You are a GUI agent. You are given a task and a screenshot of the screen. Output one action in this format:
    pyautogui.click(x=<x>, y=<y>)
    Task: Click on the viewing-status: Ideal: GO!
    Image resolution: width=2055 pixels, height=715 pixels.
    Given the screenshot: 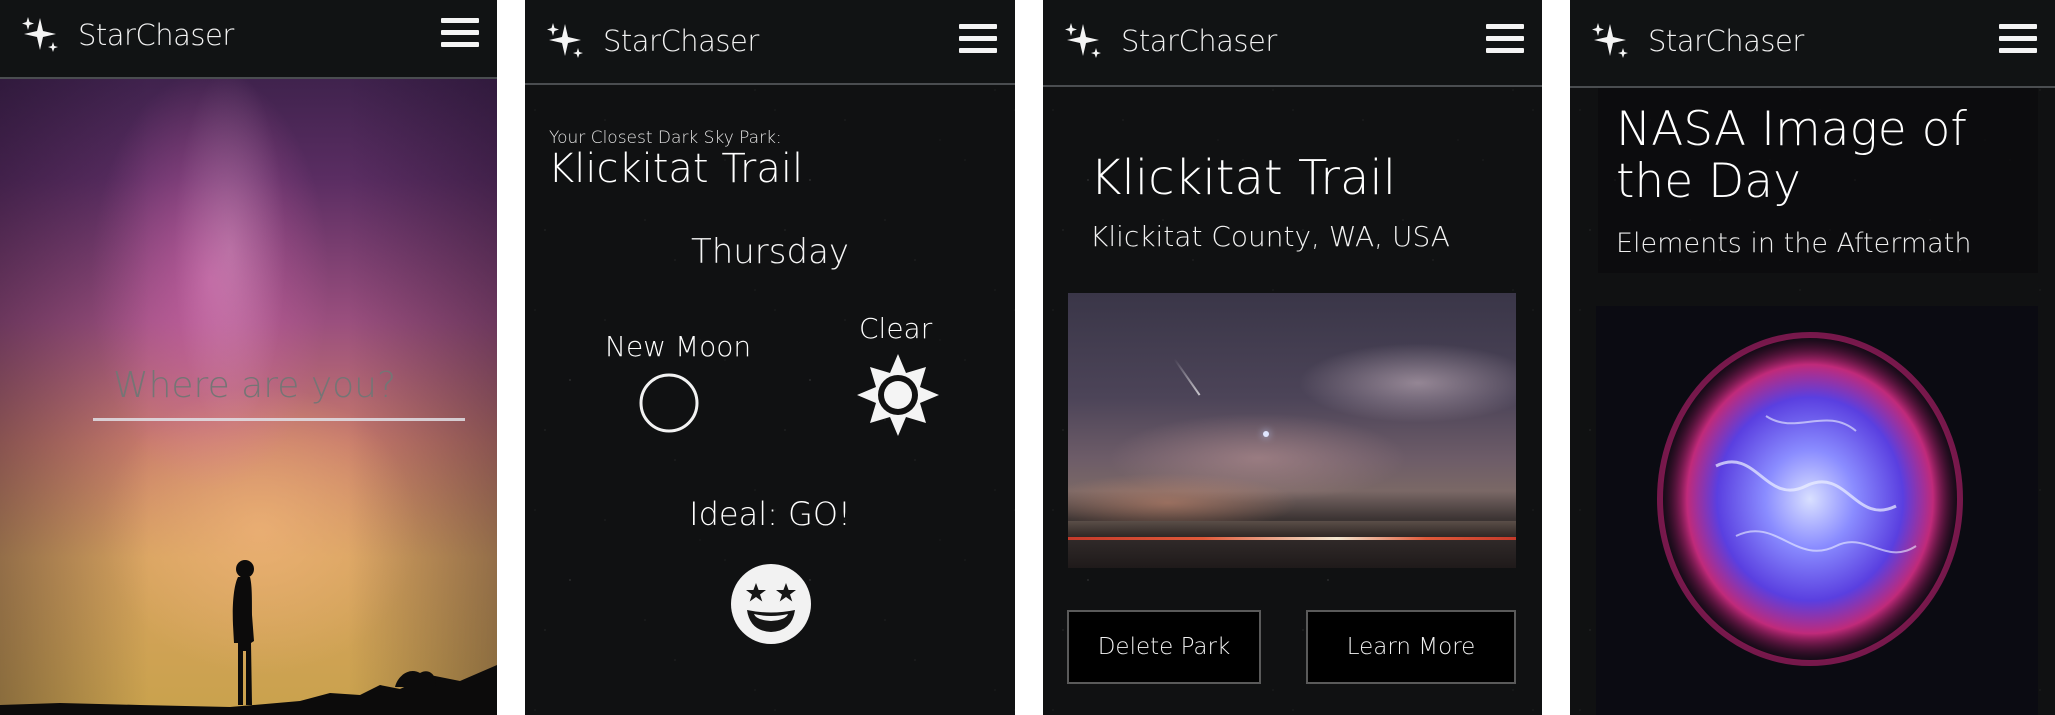 What is the action you would take?
    pyautogui.click(x=770, y=514)
    